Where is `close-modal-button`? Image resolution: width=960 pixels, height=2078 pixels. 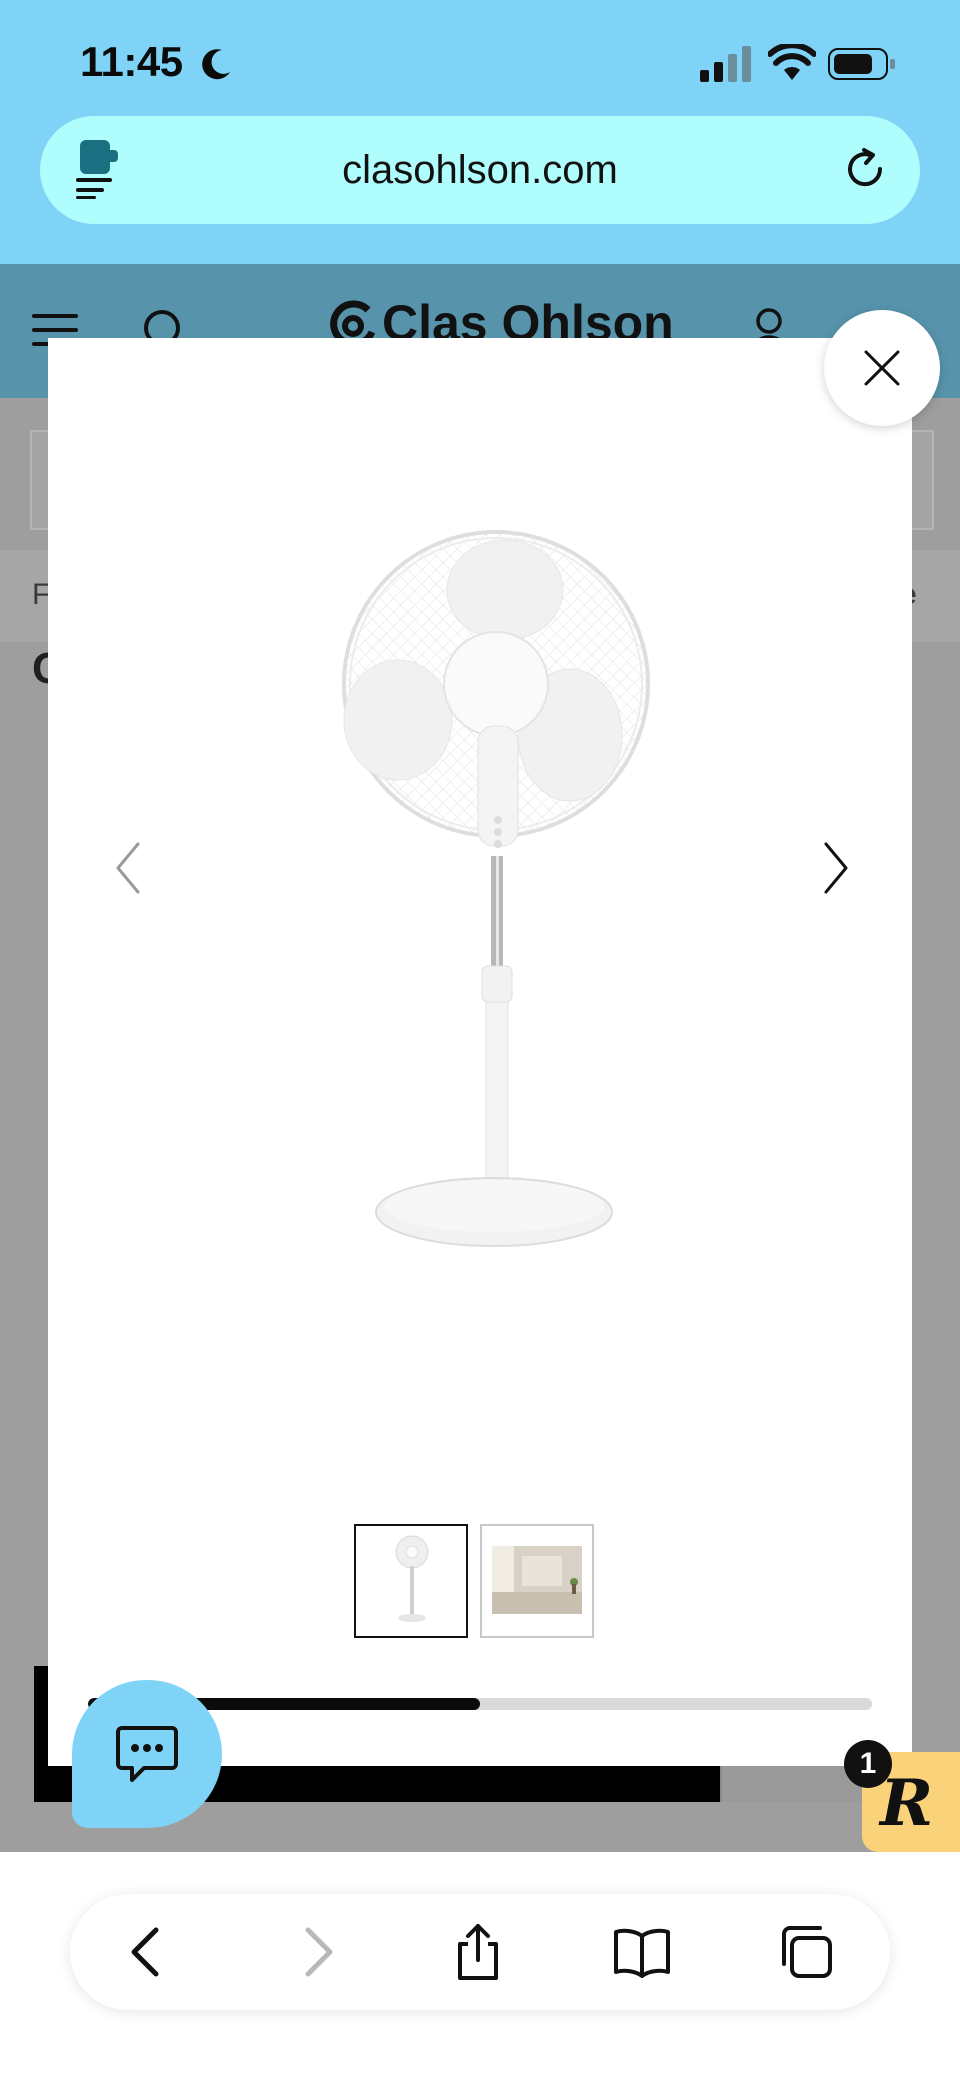
close-modal-button is located at coordinates (882, 368).